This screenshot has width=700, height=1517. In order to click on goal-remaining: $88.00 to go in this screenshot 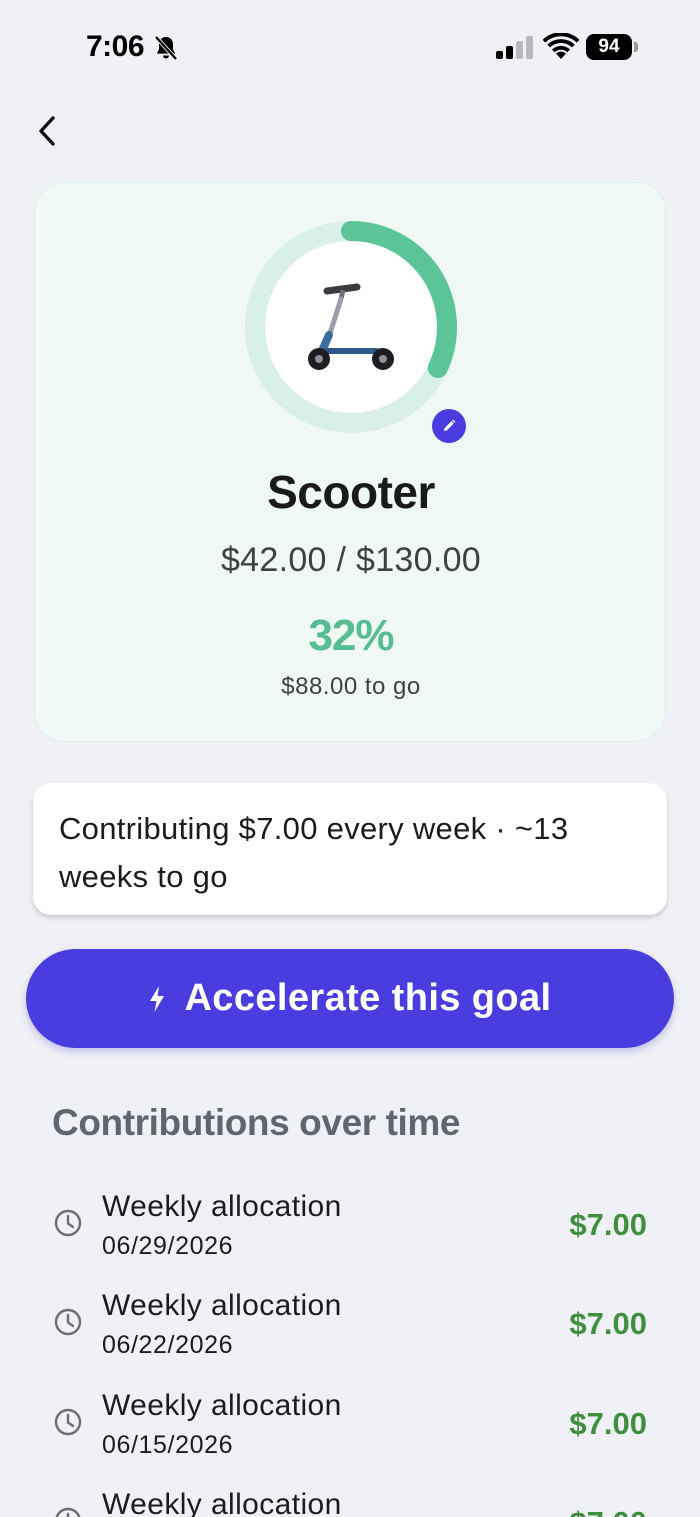, I will do `click(351, 686)`.